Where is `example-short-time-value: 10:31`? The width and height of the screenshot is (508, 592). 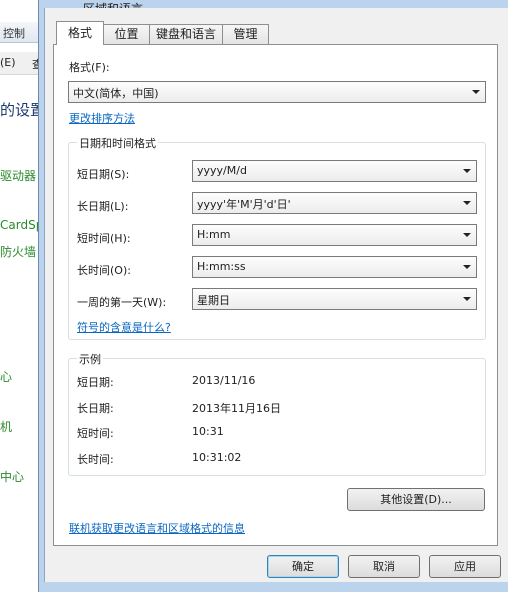 example-short-time-value: 10:31 is located at coordinates (208, 431).